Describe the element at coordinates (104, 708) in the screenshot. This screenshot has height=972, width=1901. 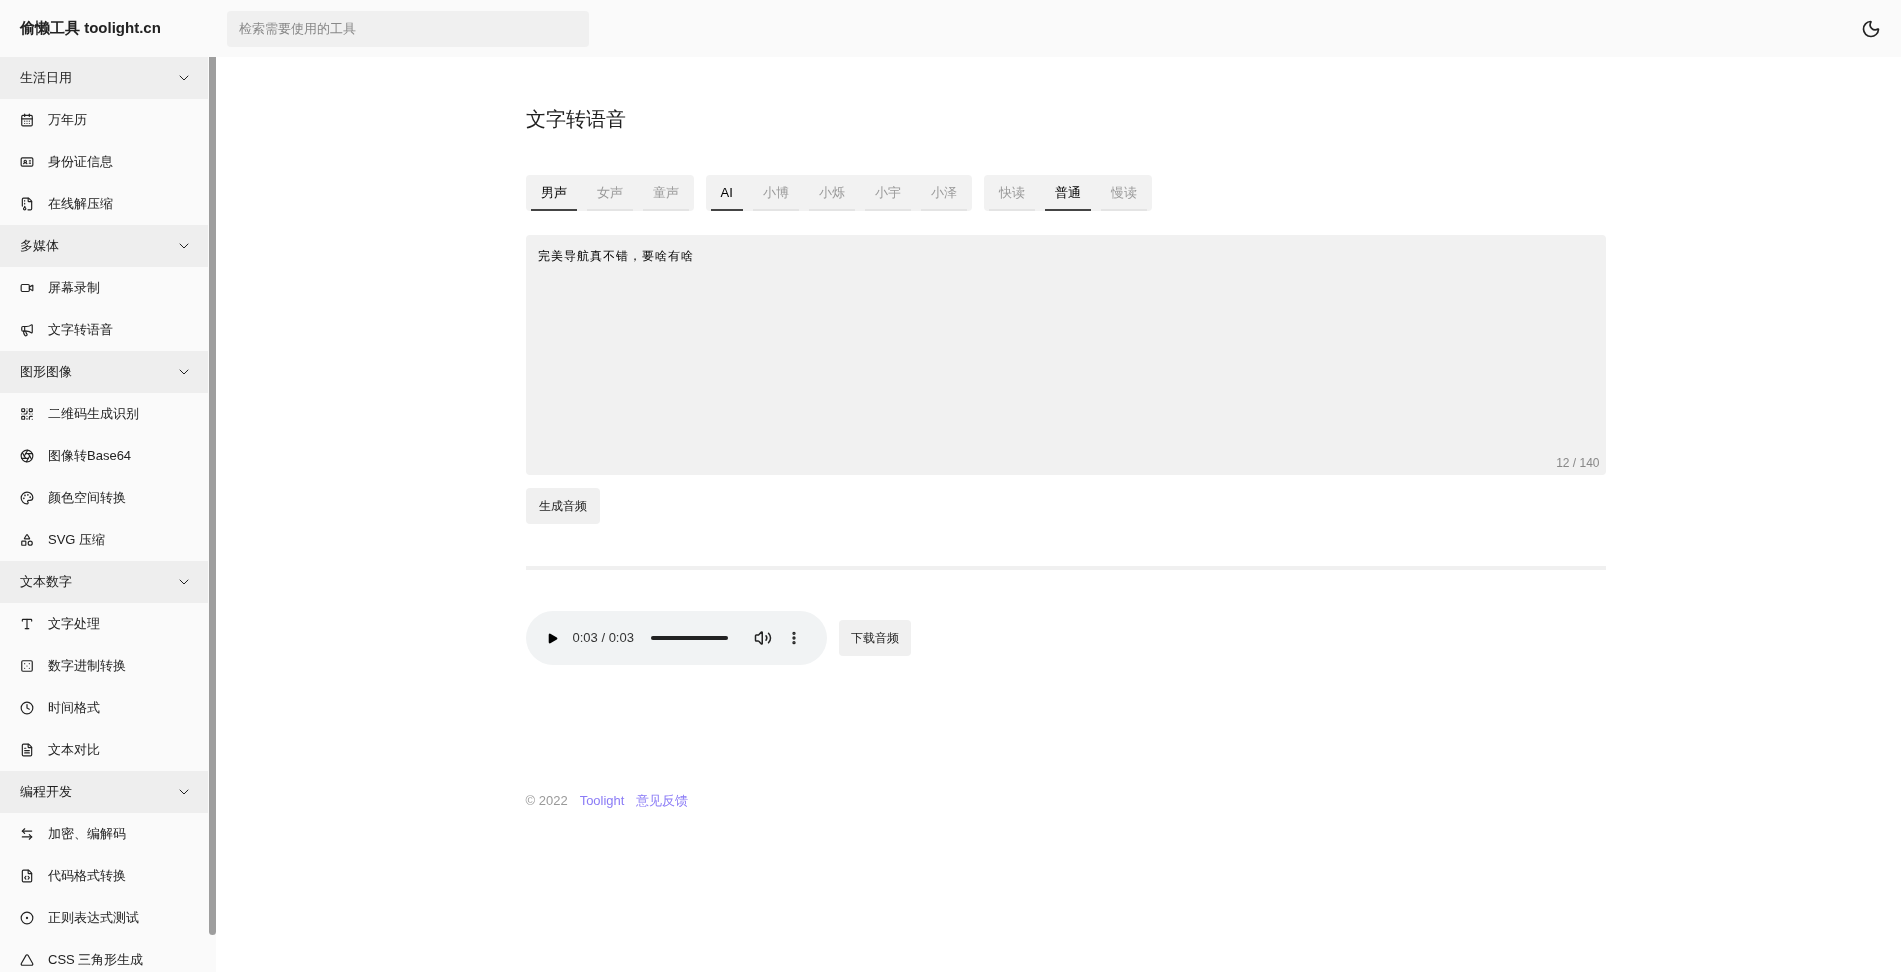
I see `sidebar-item: 时间格式` at that location.